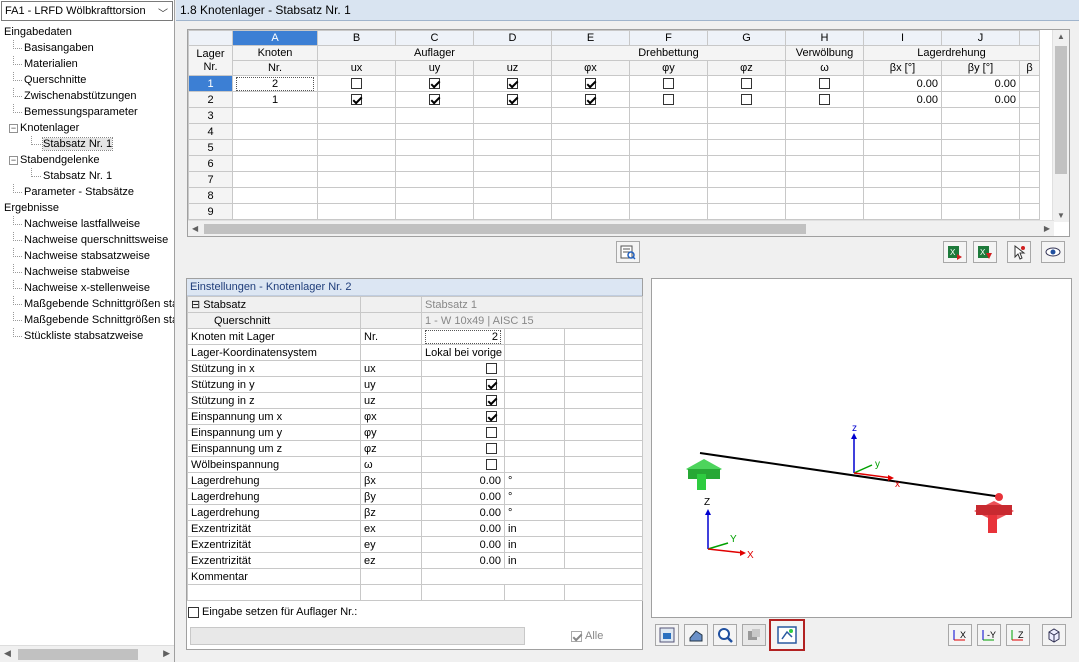 This screenshot has height=662, width=1079. What do you see at coordinates (211, 180) in the screenshot?
I see `row-header: 7` at bounding box center [211, 180].